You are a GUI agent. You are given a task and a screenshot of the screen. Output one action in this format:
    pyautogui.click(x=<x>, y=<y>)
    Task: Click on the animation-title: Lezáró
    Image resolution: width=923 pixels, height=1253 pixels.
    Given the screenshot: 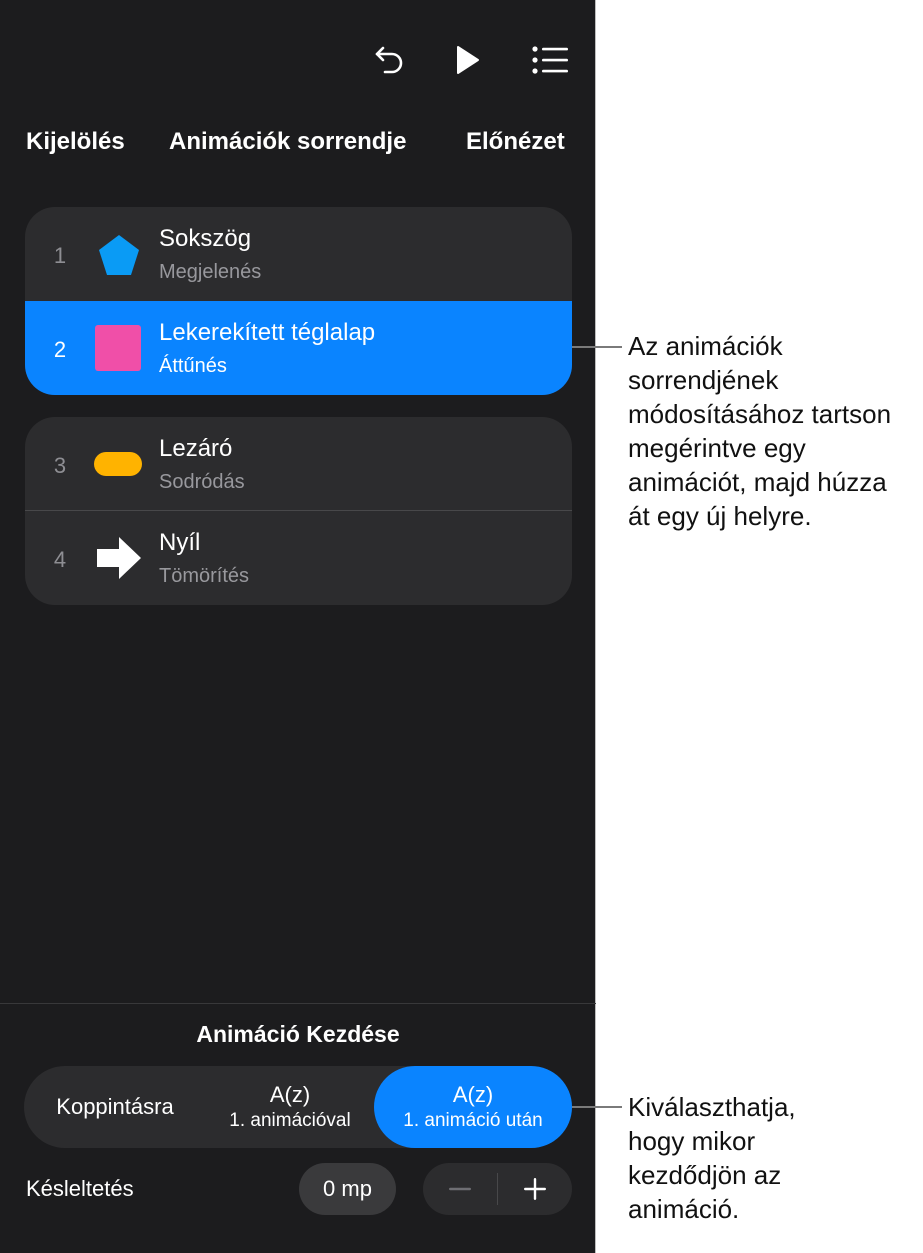 What is the action you would take?
    pyautogui.click(x=196, y=448)
    